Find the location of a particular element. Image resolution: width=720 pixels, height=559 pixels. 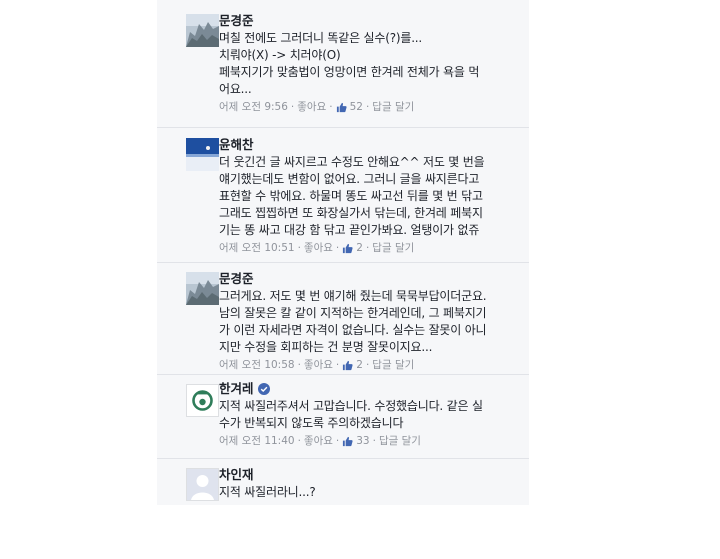

comment-text-line: 더 웃긴건 글 싸지르고 수정도 안해요^^ 저도 몇 번을 is located at coordinates (352, 162).